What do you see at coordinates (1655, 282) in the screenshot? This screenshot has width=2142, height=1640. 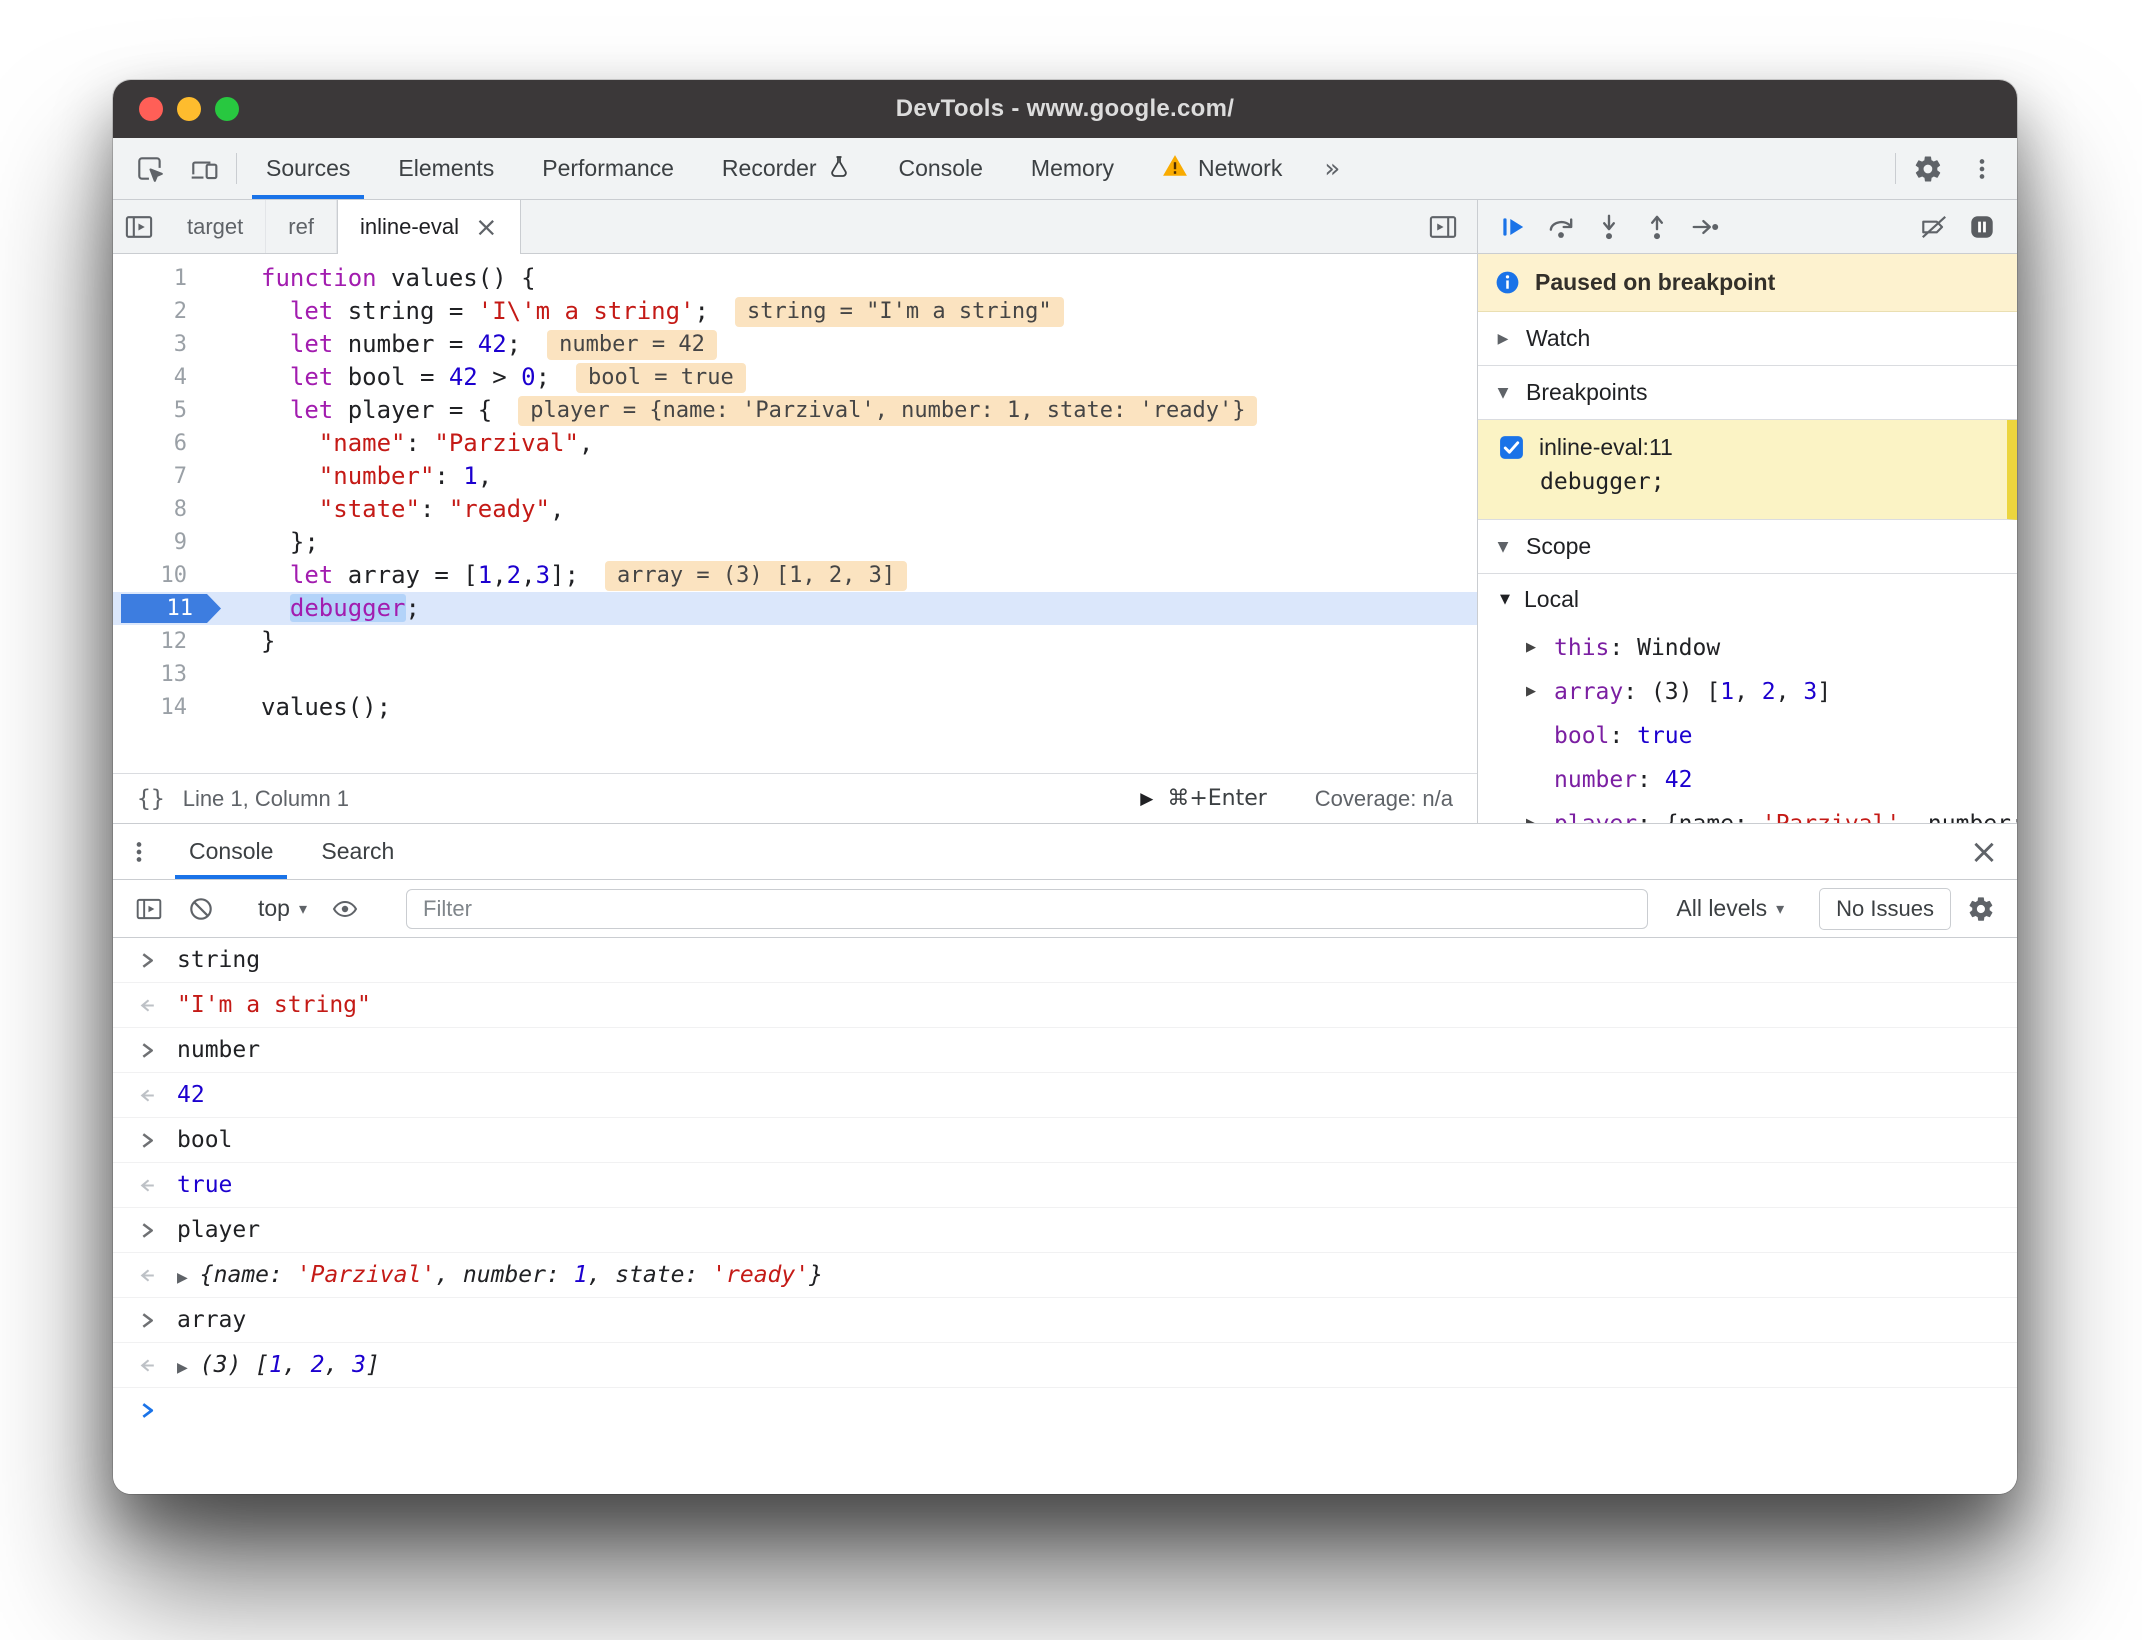 I see `paused-message: Paused on breakpoint` at bounding box center [1655, 282].